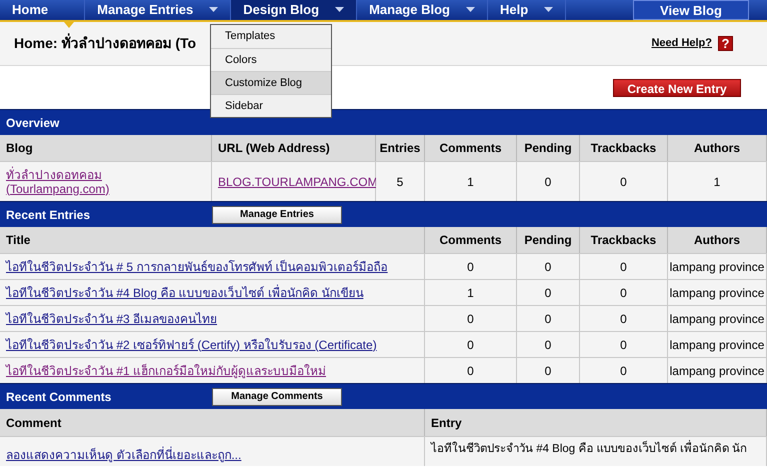 The width and height of the screenshot is (767, 469). Describe the element at coordinates (596, 422) in the screenshot. I see `column-header: Entry` at that location.